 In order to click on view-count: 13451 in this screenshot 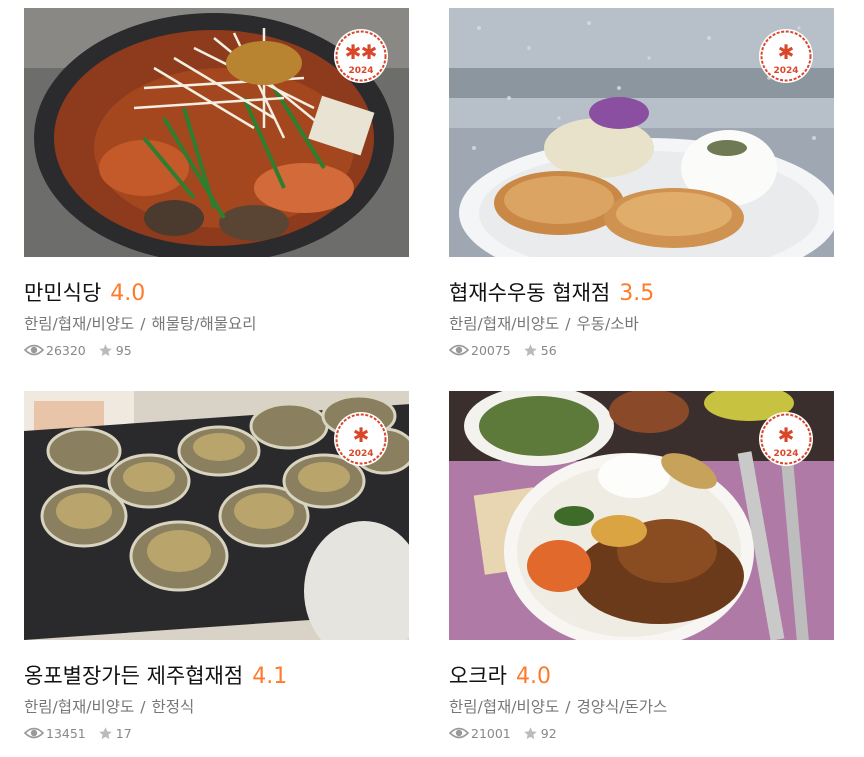, I will do `click(66, 733)`.